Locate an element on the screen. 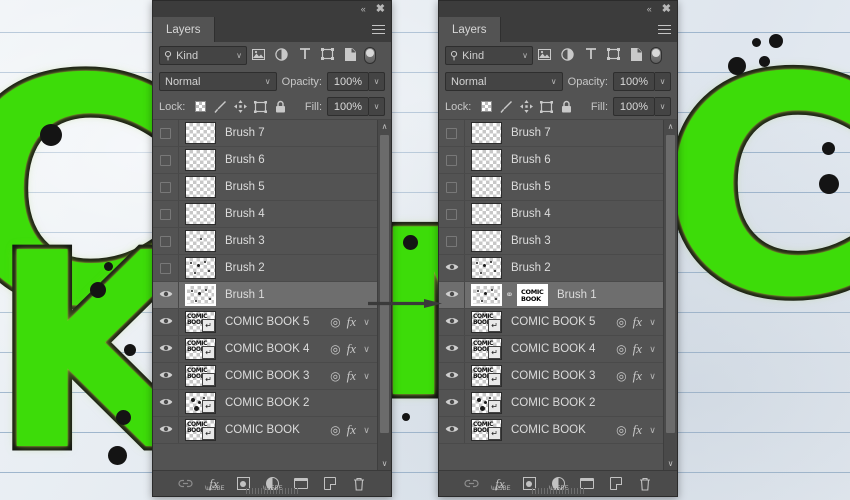  table-row: ↵ COMIC BOOK 2 is located at coordinates (551, 403).